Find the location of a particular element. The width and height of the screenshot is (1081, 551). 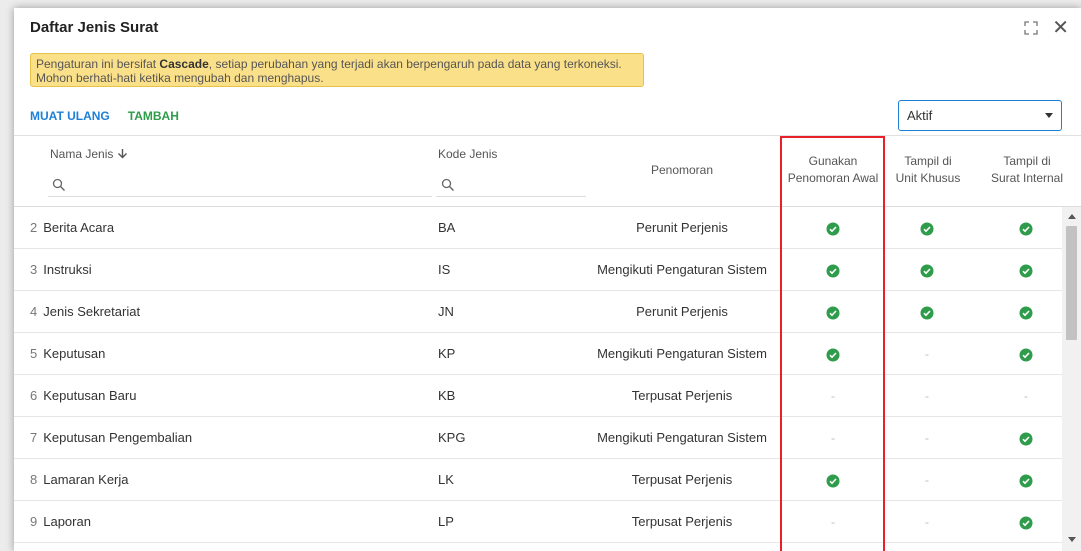

expand-icon is located at coordinates (1031, 28).